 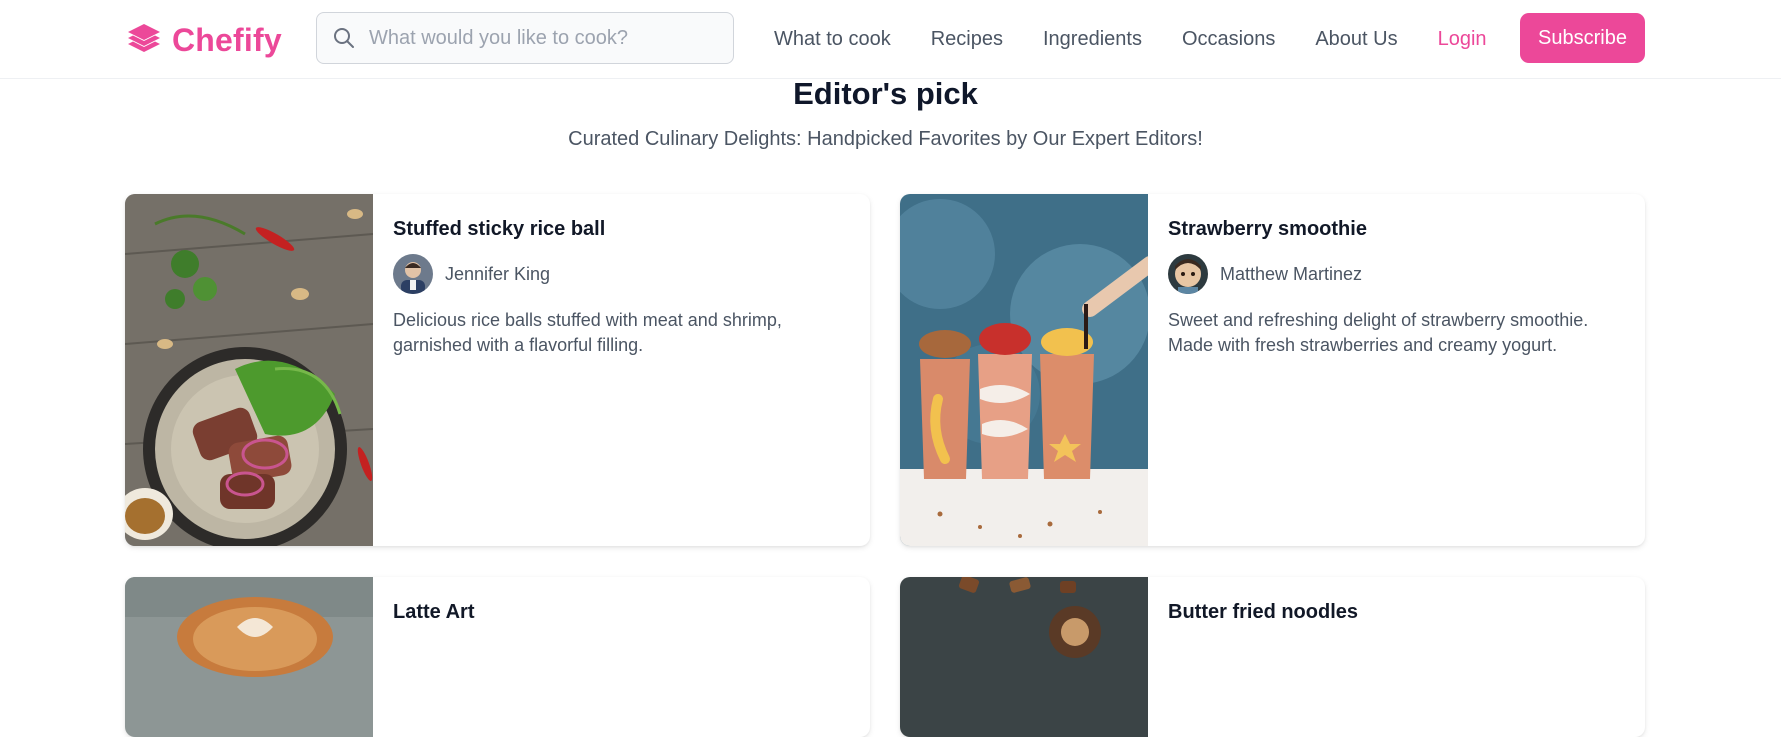 What do you see at coordinates (1388, 274) in the screenshot?
I see `card-author: Matthew Martinez` at bounding box center [1388, 274].